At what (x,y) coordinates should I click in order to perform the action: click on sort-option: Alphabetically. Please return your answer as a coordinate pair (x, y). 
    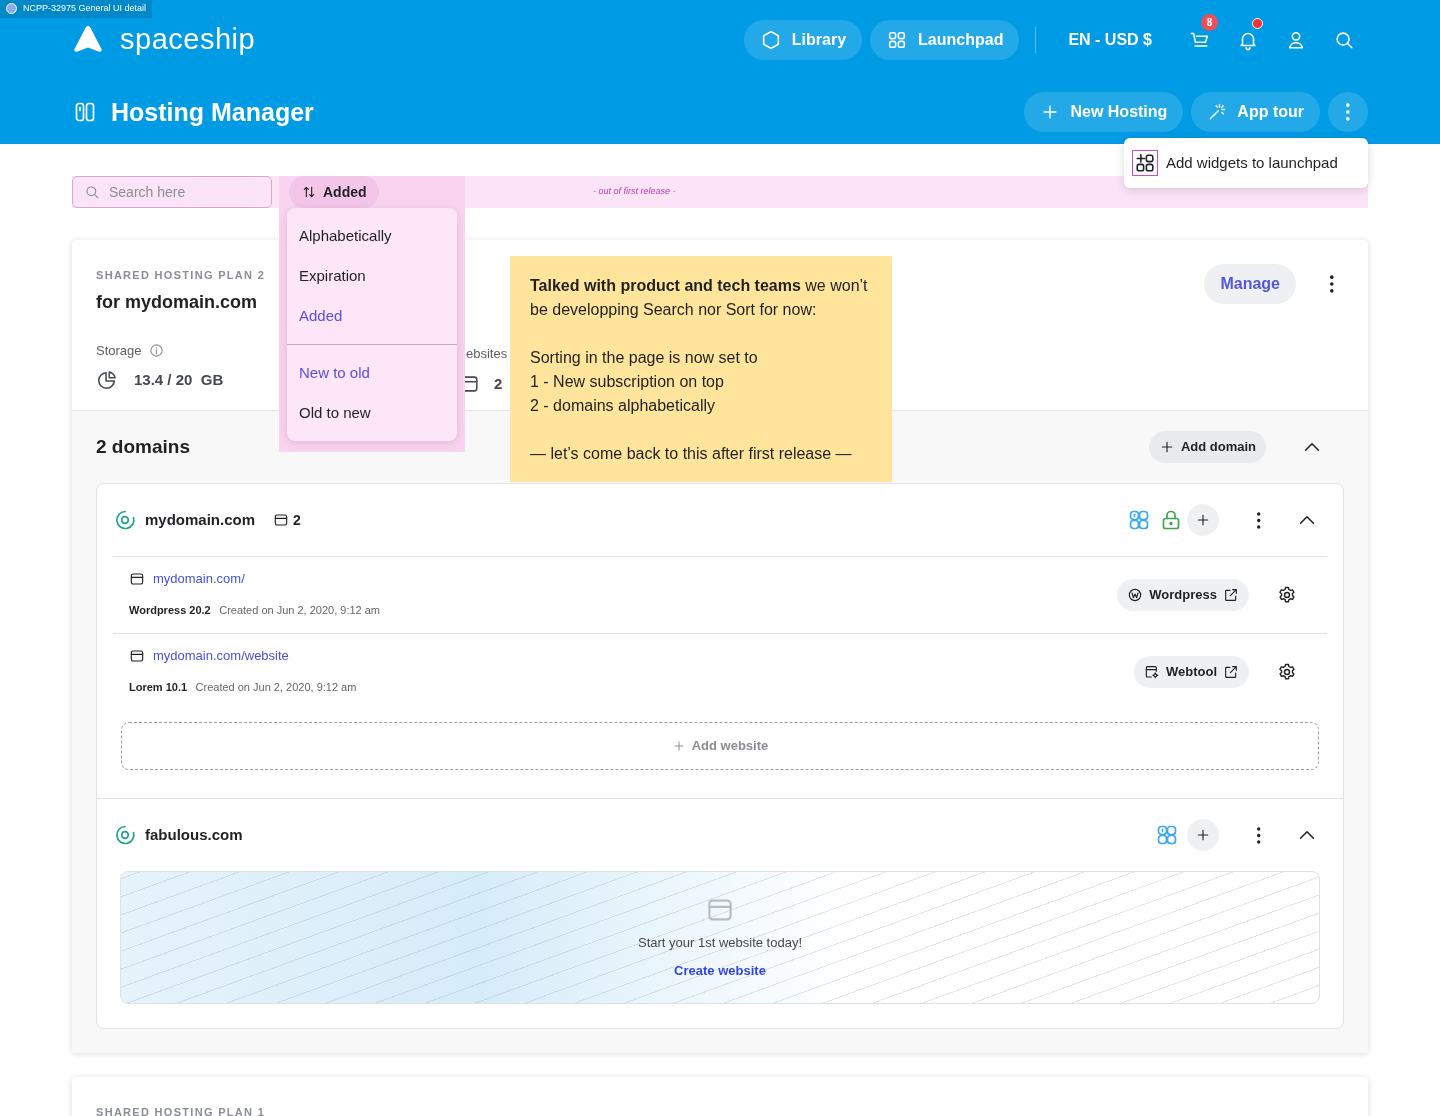
    Looking at the image, I should click on (372, 236).